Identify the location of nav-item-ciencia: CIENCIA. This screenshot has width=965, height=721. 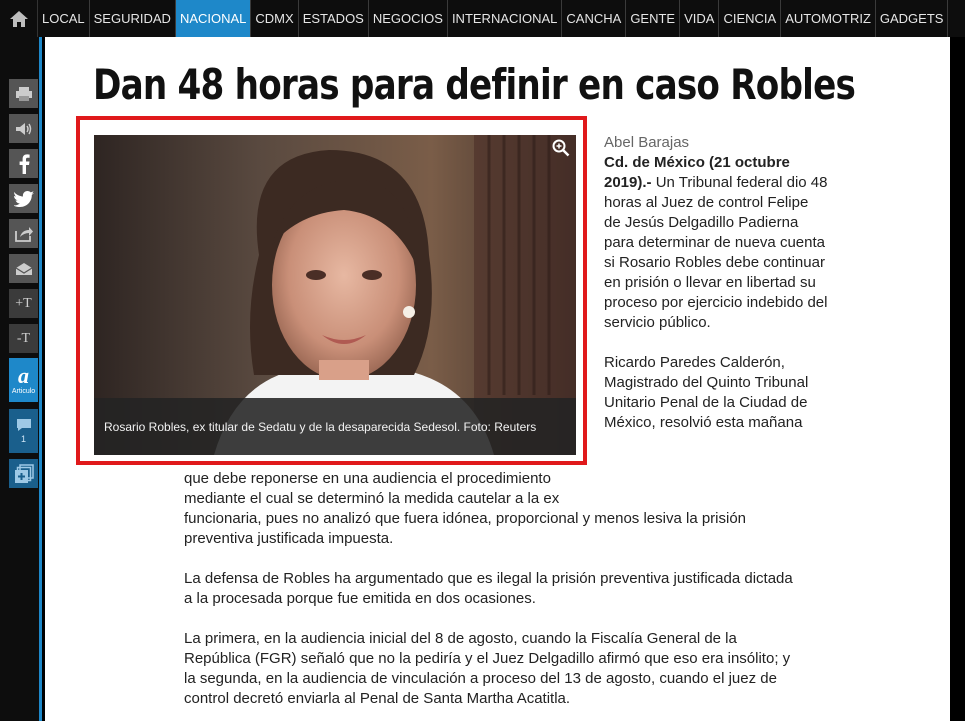
(750, 18).